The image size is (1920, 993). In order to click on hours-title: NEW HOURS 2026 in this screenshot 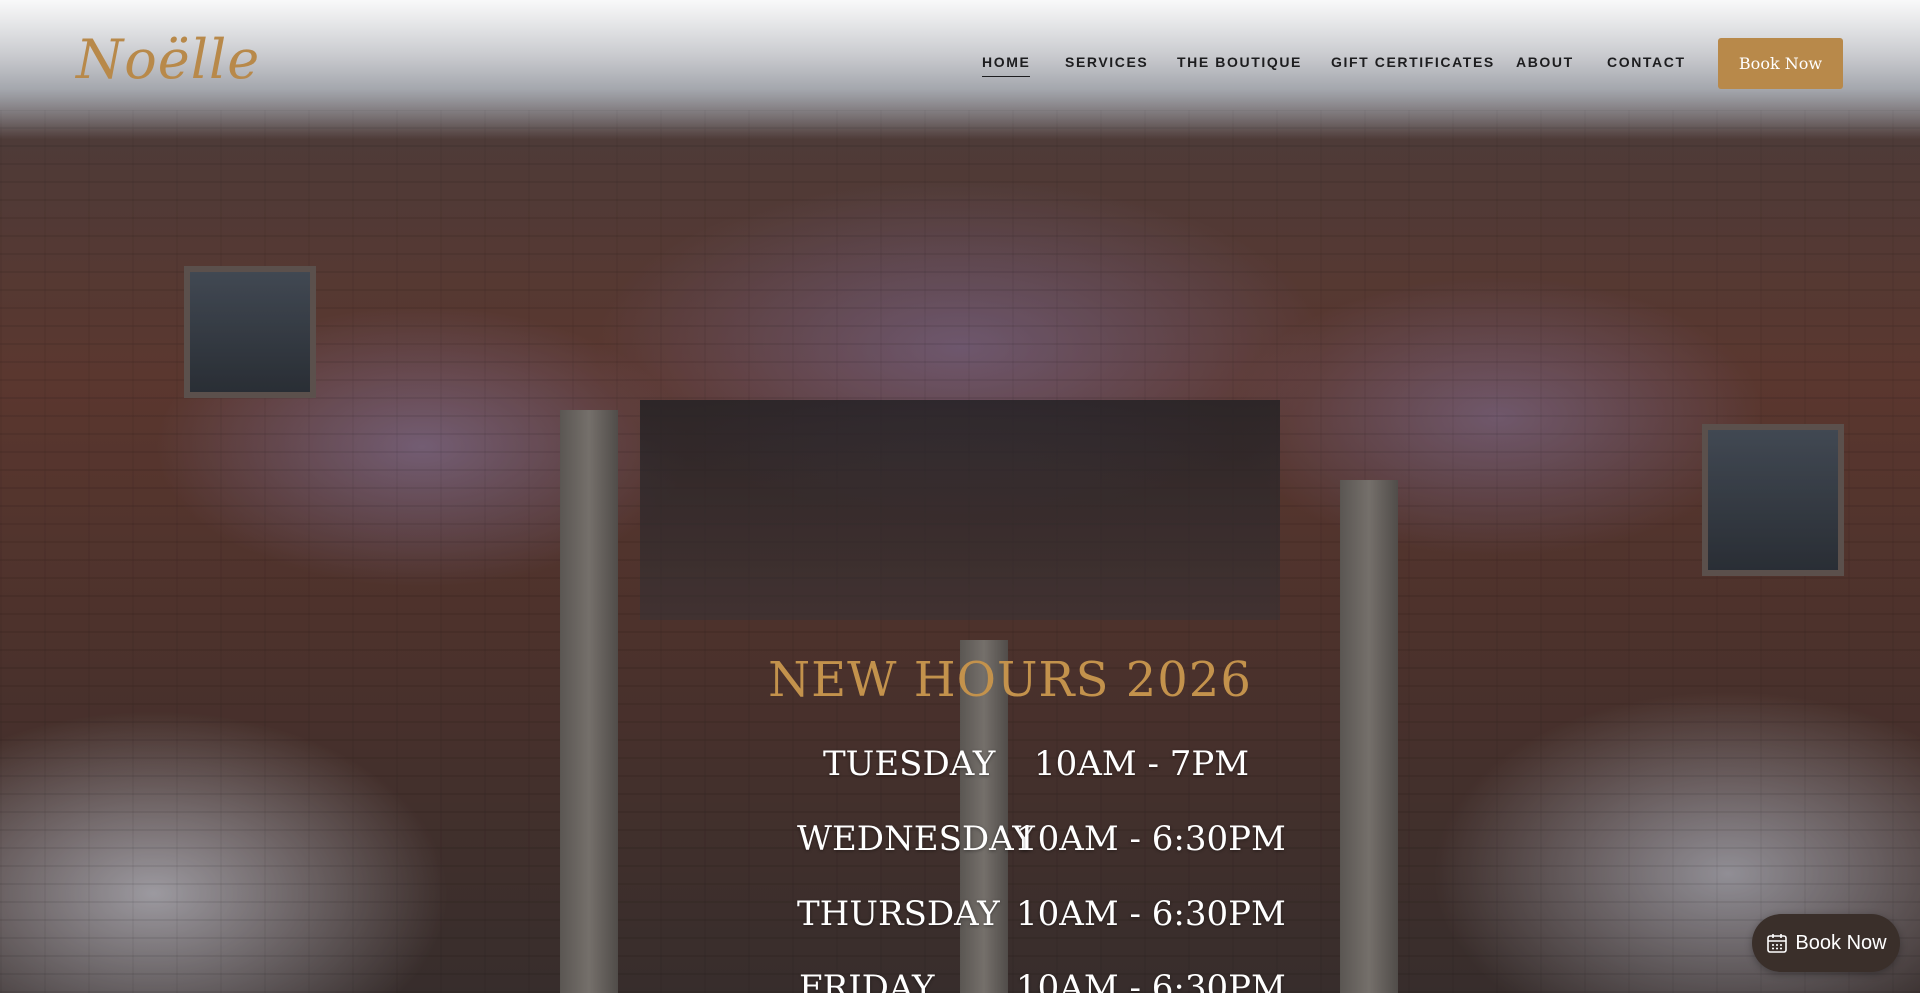, I will do `click(1010, 680)`.